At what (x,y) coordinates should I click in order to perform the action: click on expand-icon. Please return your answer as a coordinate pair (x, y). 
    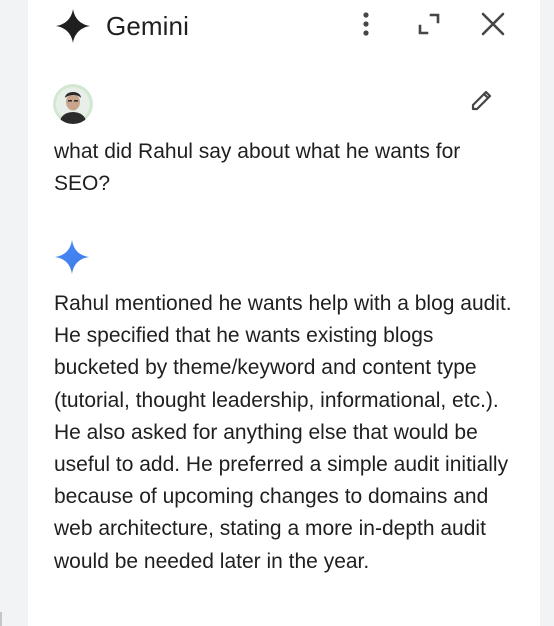
    Looking at the image, I should click on (429, 26).